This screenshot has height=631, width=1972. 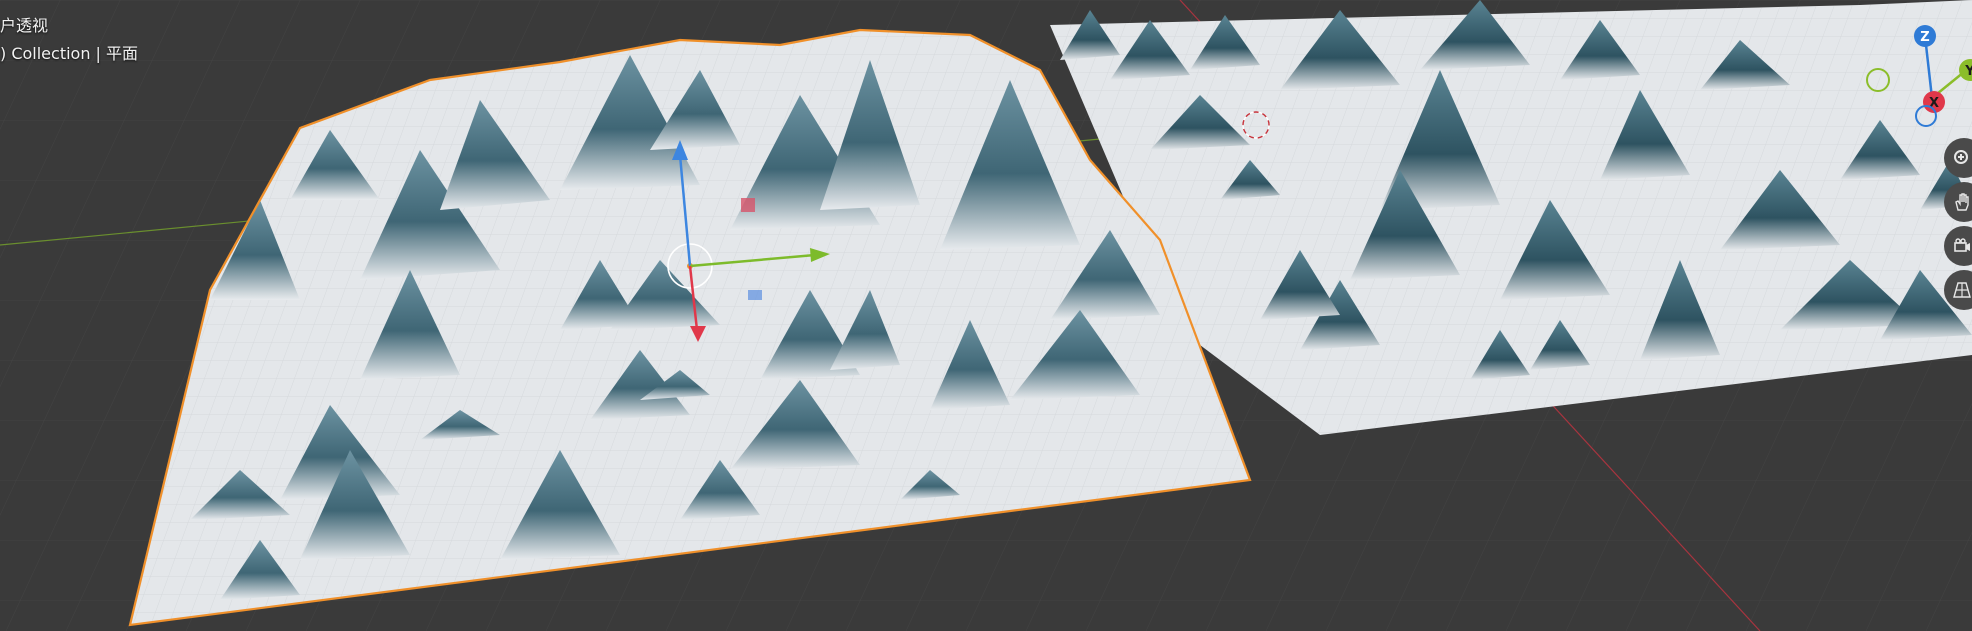 What do you see at coordinates (1916, 78) in the screenshot?
I see `navigation-gizmo: Z Y X` at bounding box center [1916, 78].